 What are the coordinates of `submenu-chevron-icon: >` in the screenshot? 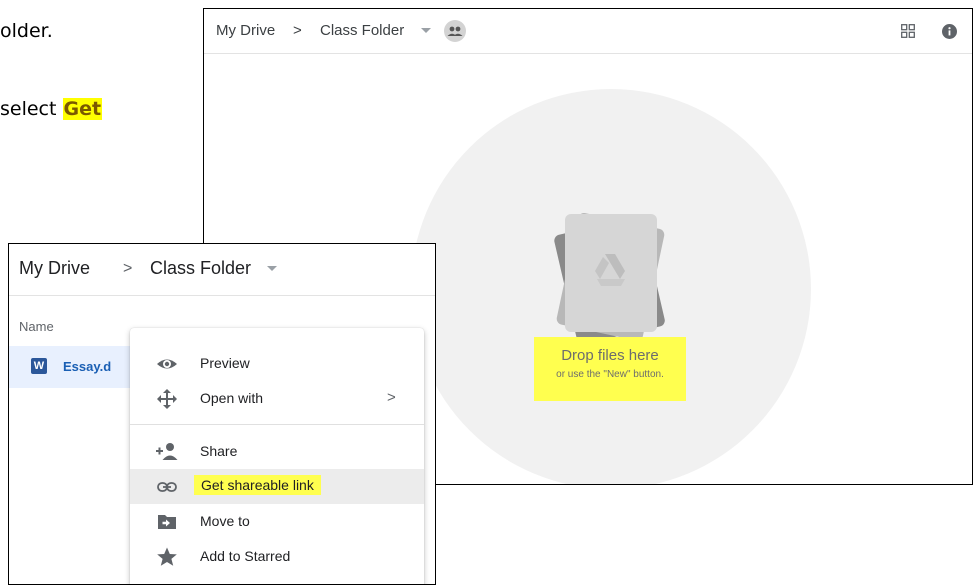 It's located at (391, 397).